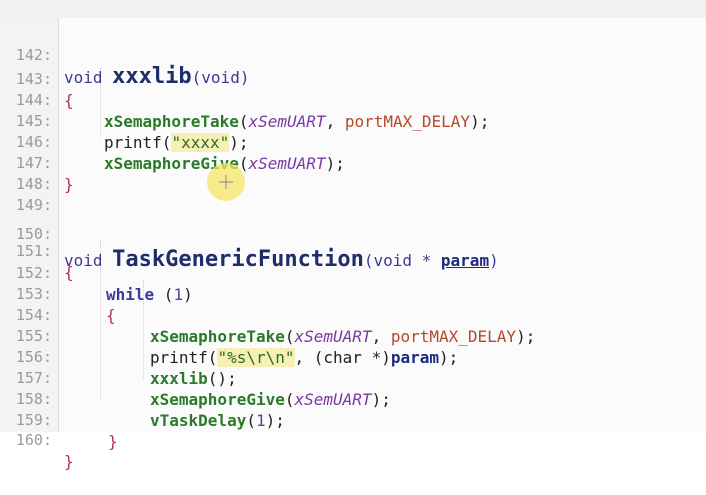 Image resolution: width=706 pixels, height=495 pixels. What do you see at coordinates (142, 398) in the screenshot?
I see `code-line: 158: vTaskDelay(1);` at bounding box center [142, 398].